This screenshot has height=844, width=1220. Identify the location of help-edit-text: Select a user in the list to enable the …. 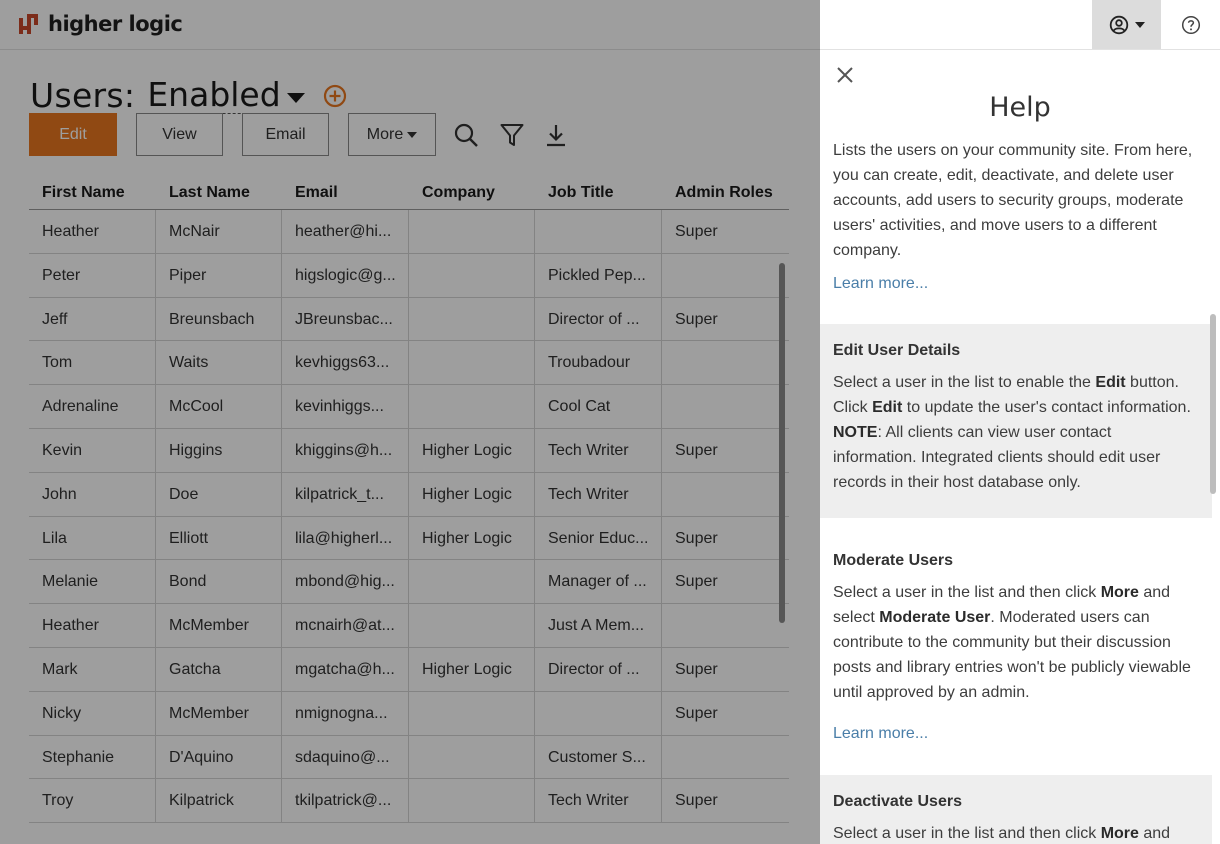
(1016, 432).